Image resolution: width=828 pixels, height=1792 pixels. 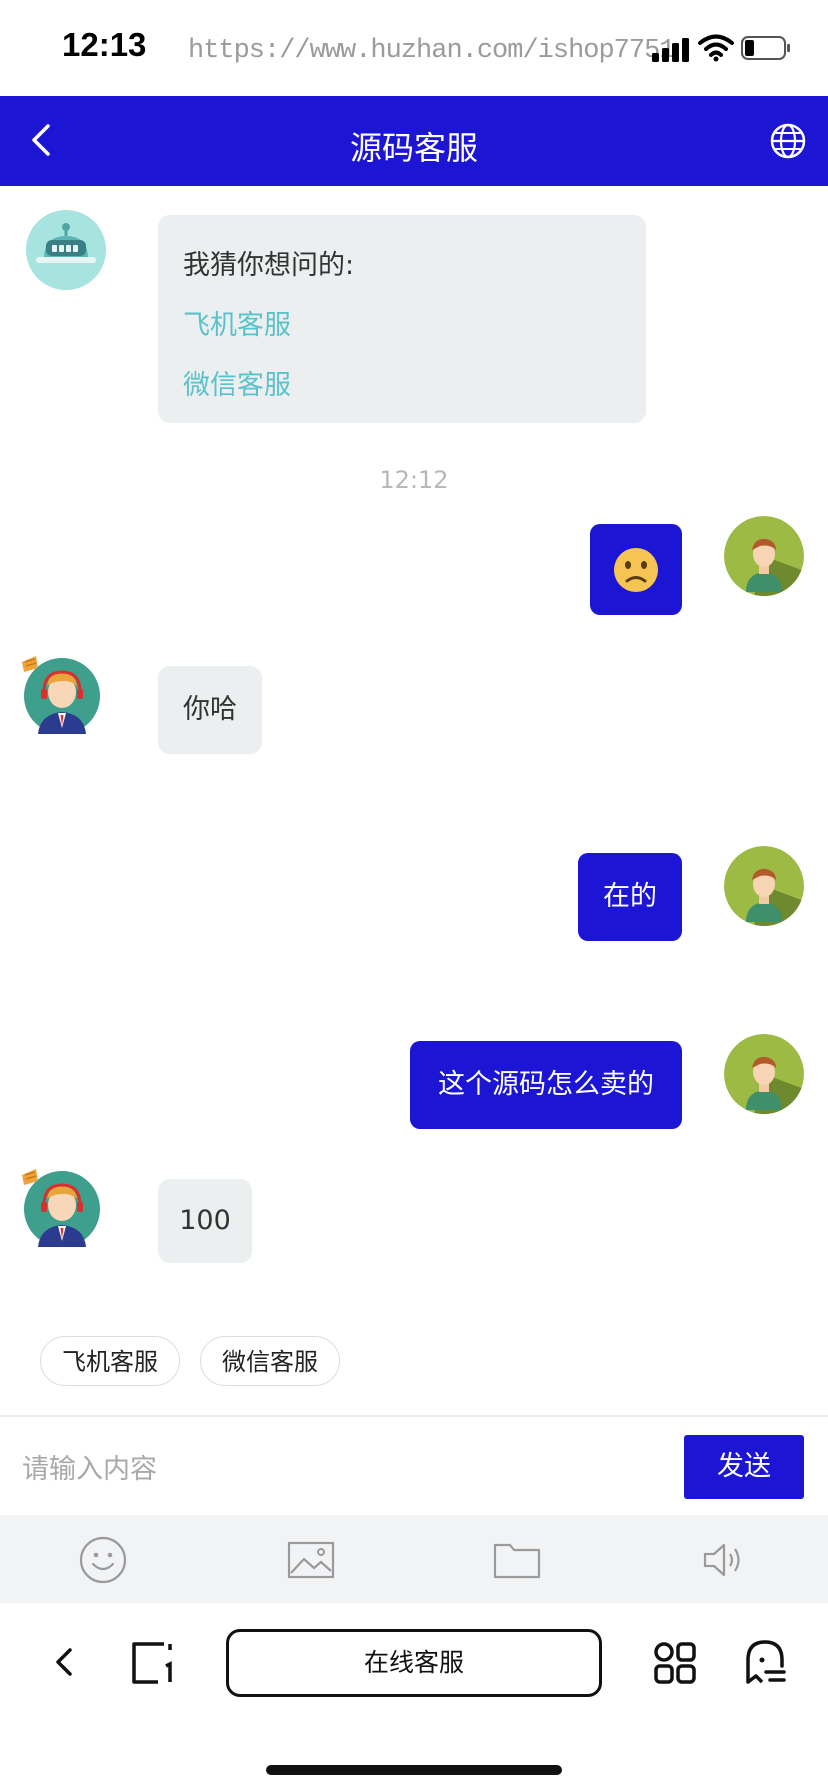 What do you see at coordinates (546, 1085) in the screenshot?
I see `user-message-bubble: 这个源码怎么卖的` at bounding box center [546, 1085].